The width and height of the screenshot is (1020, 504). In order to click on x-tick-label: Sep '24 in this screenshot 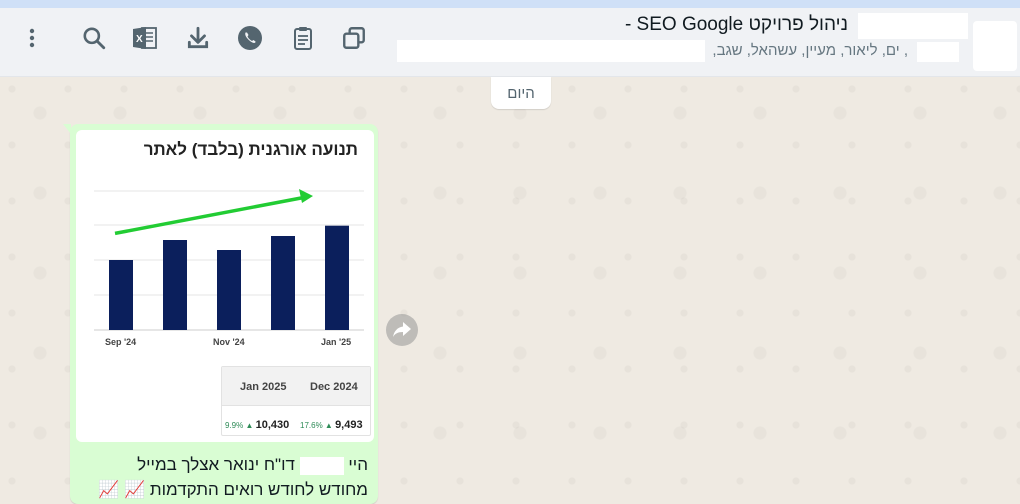, I will do `click(121, 342)`.